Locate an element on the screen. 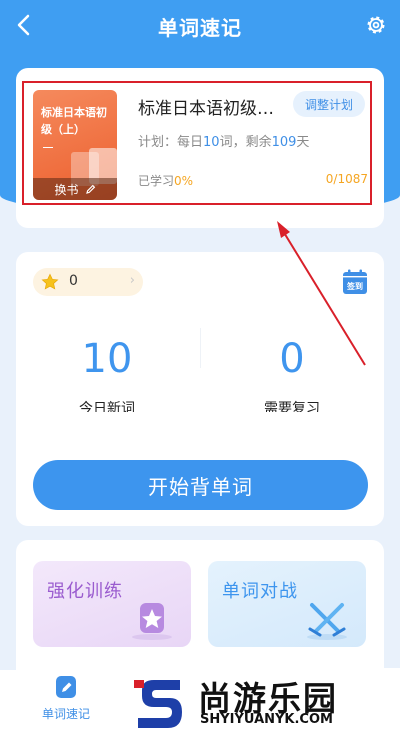 Image resolution: width=400 pixels, height=735 pixels. settings-button is located at coordinates (376, 25).